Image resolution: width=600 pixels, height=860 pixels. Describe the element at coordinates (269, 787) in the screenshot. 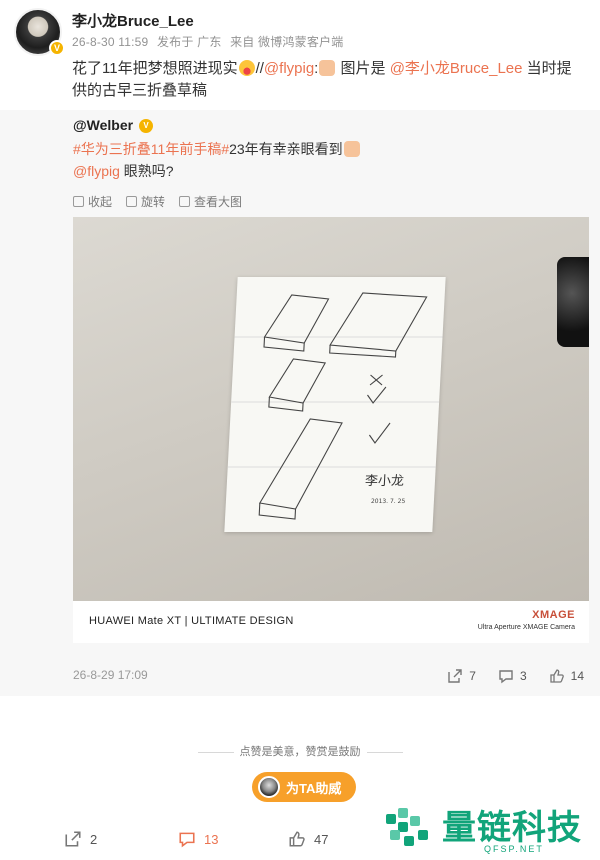

I see `reward-avatar` at that location.